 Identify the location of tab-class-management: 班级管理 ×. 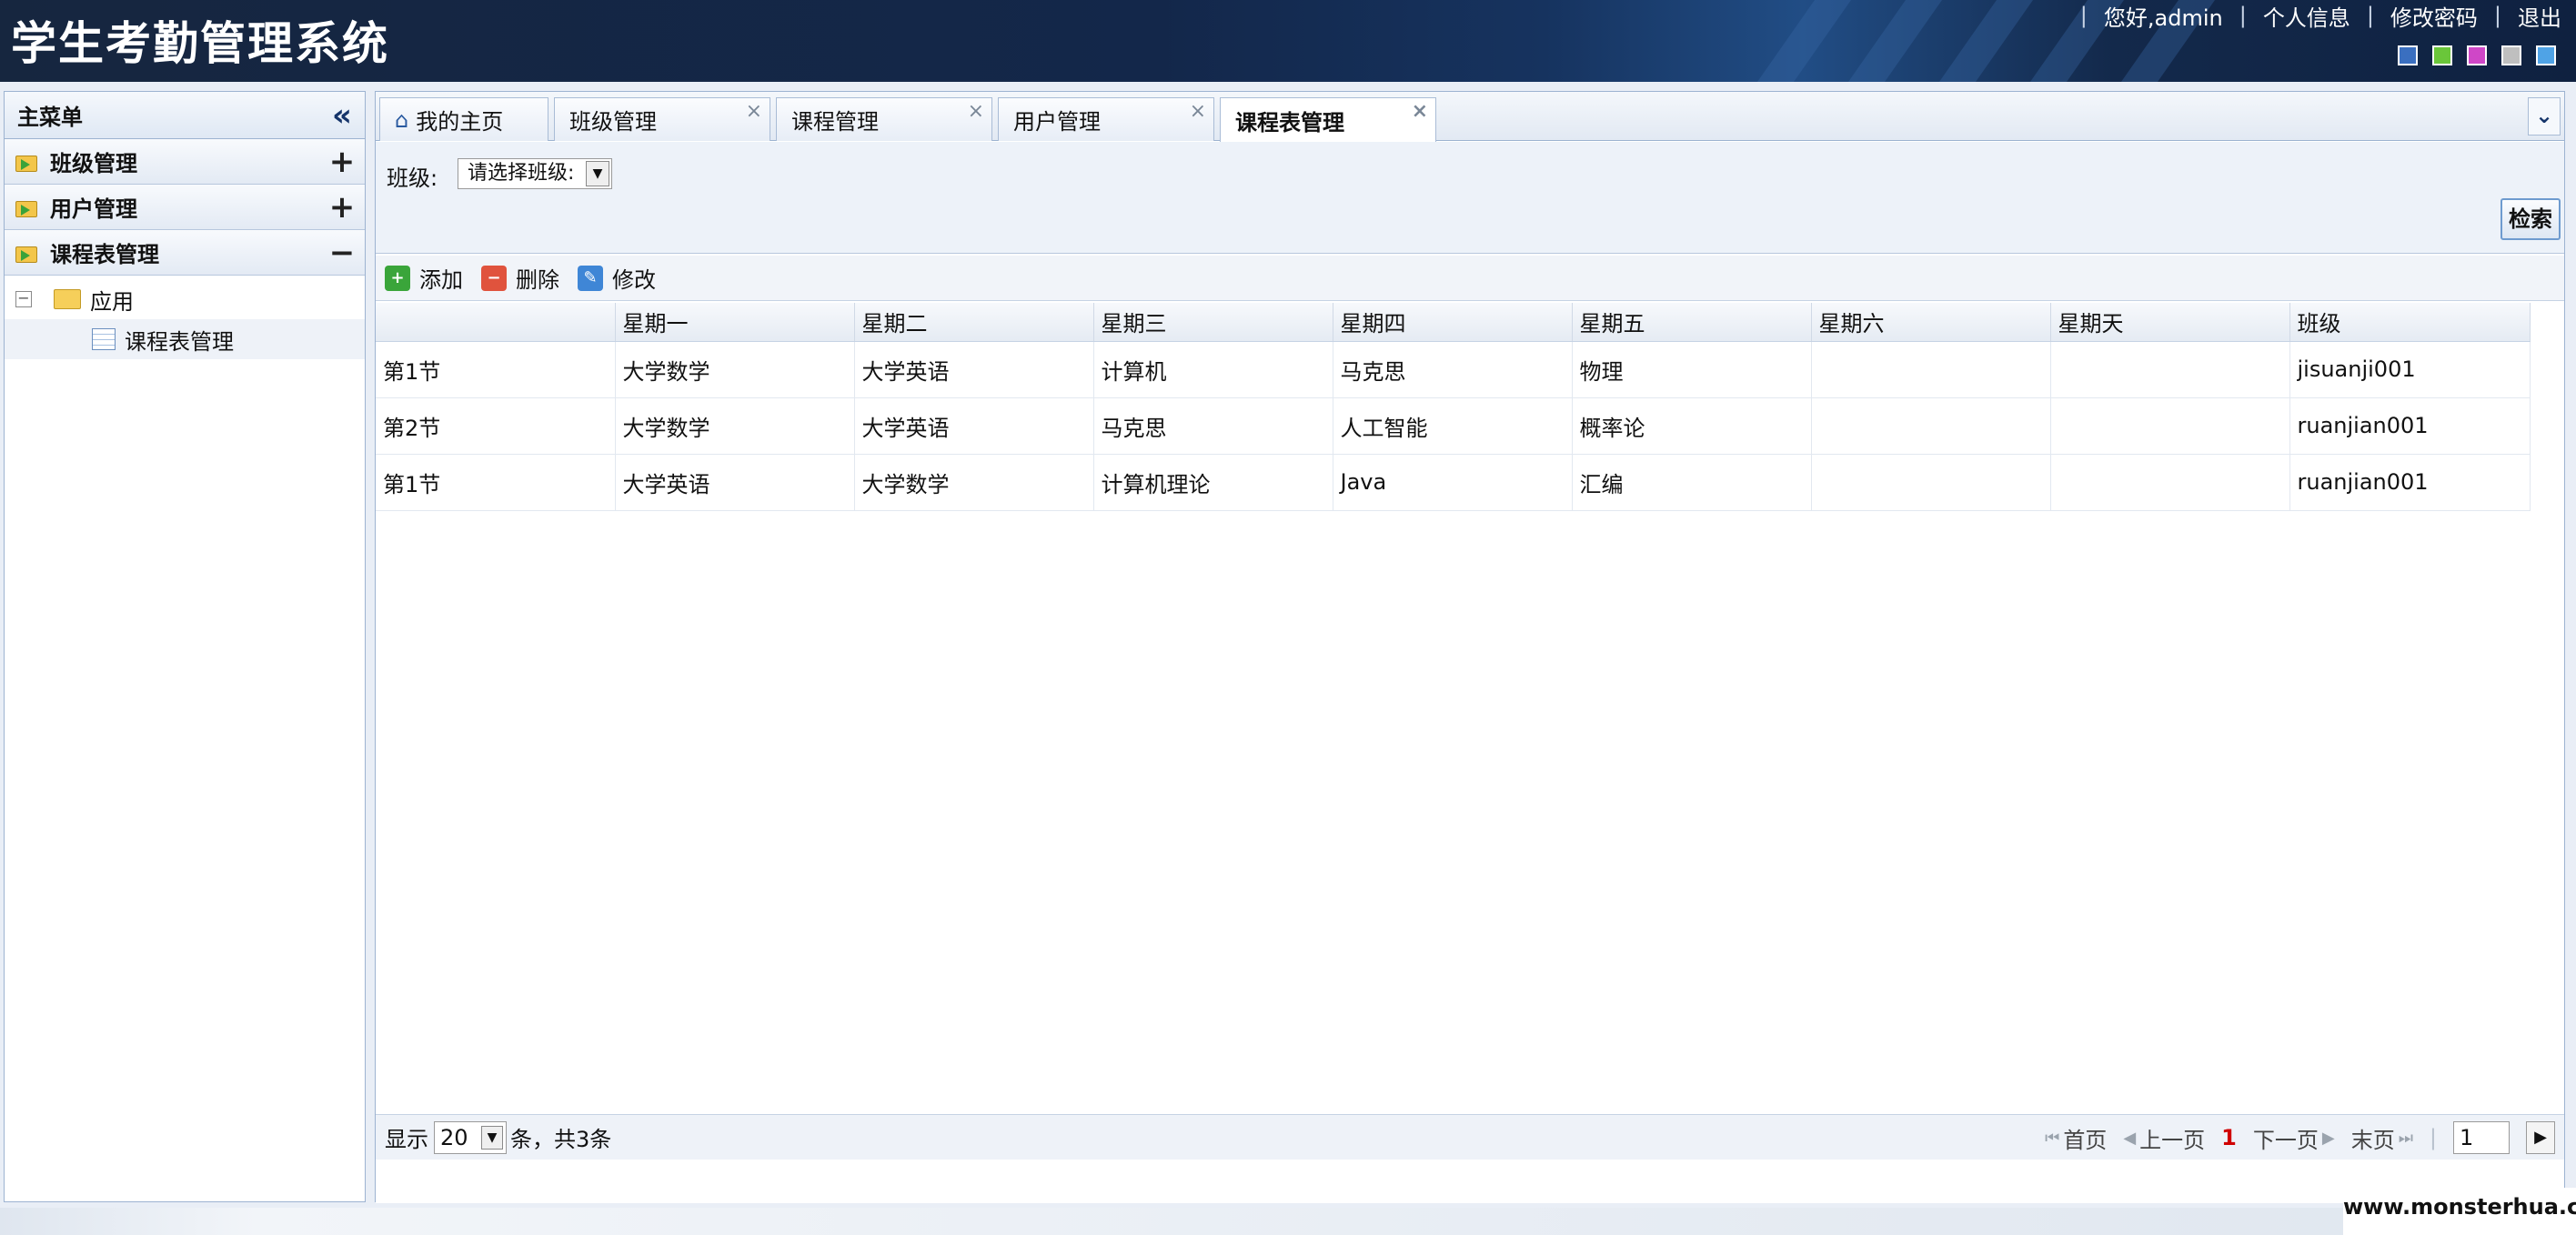
(662, 119).